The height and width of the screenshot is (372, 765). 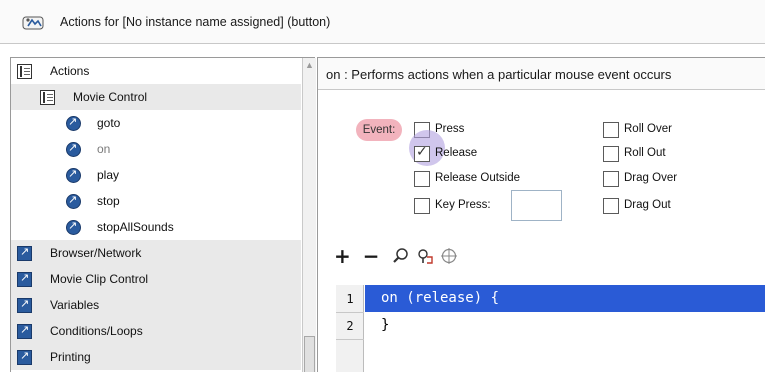 What do you see at coordinates (156, 71) in the screenshot?
I see `tree-item-actions: Actions` at bounding box center [156, 71].